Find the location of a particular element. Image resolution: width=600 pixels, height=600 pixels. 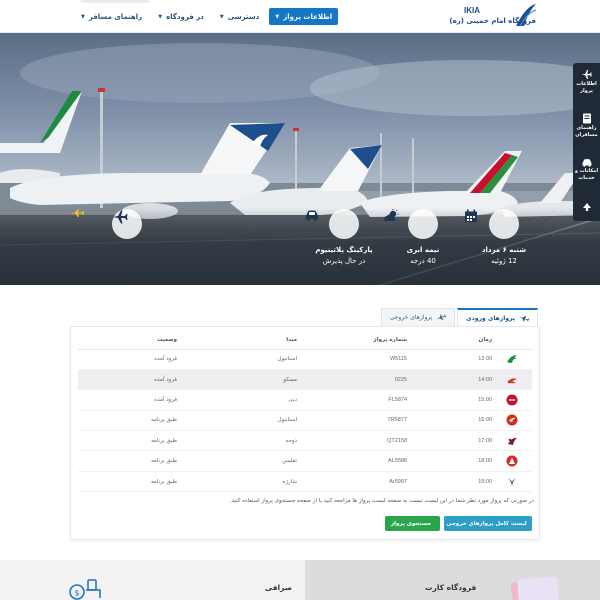

flight-actions: جستجوی پرواز لیست کامل پروازهای خروجی is located at coordinates (458, 523).